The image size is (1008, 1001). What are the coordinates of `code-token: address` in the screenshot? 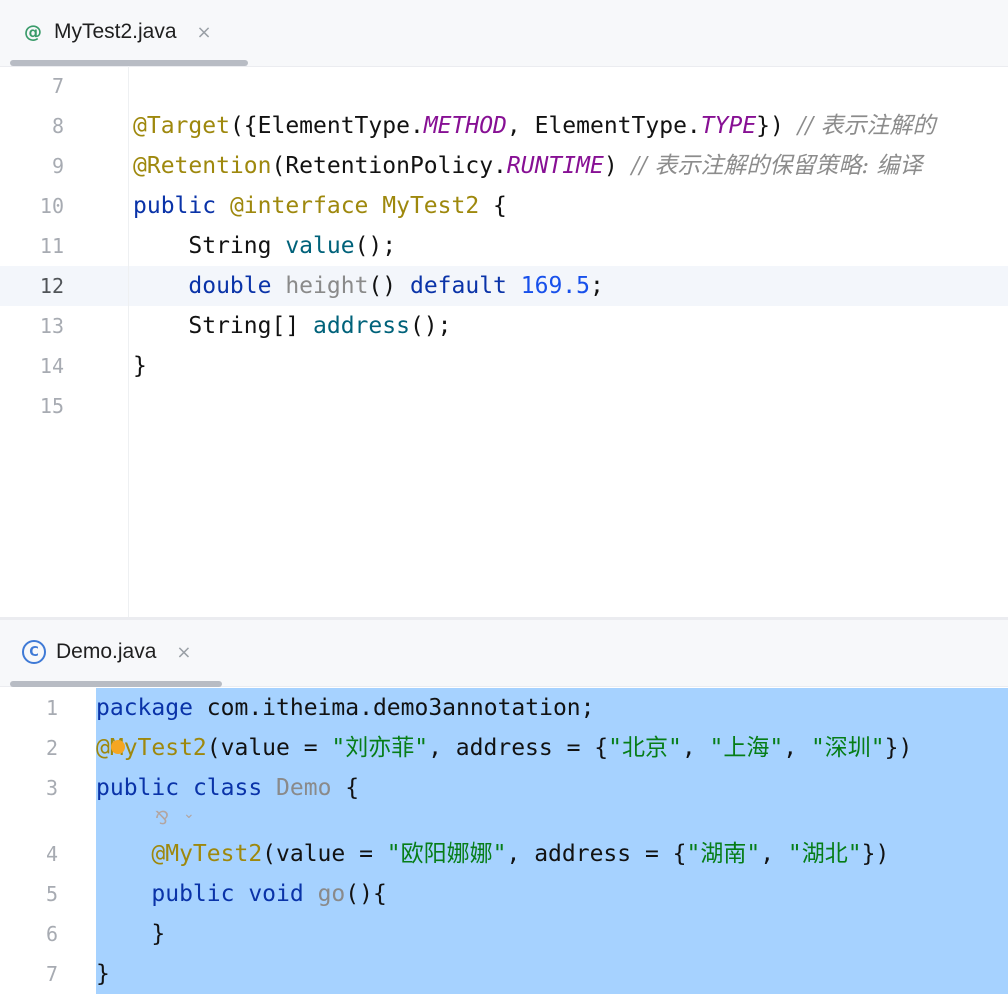 It's located at (361, 326).